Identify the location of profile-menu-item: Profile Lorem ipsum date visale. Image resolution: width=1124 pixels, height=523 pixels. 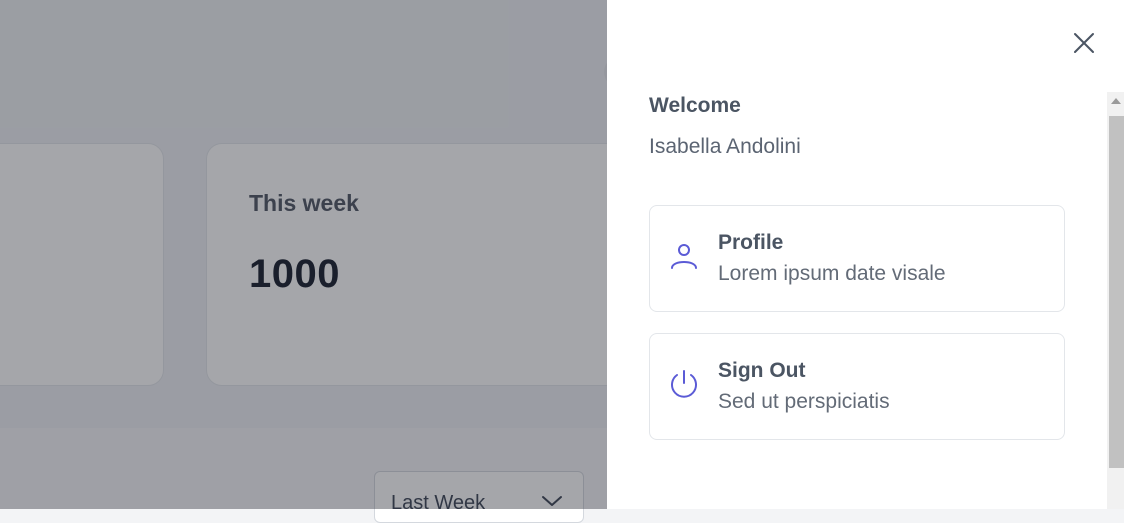
(857, 258).